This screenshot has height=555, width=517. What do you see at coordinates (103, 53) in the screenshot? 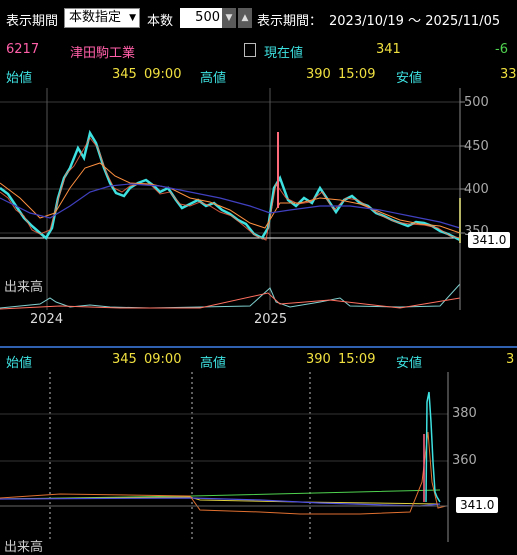
I see `stock-name: 津田駒工業` at bounding box center [103, 53].